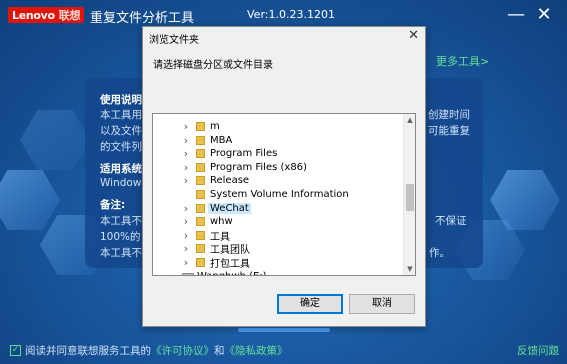 The width and height of the screenshot is (567, 364). I want to click on usage-text: 可能重复, so click(449, 131).